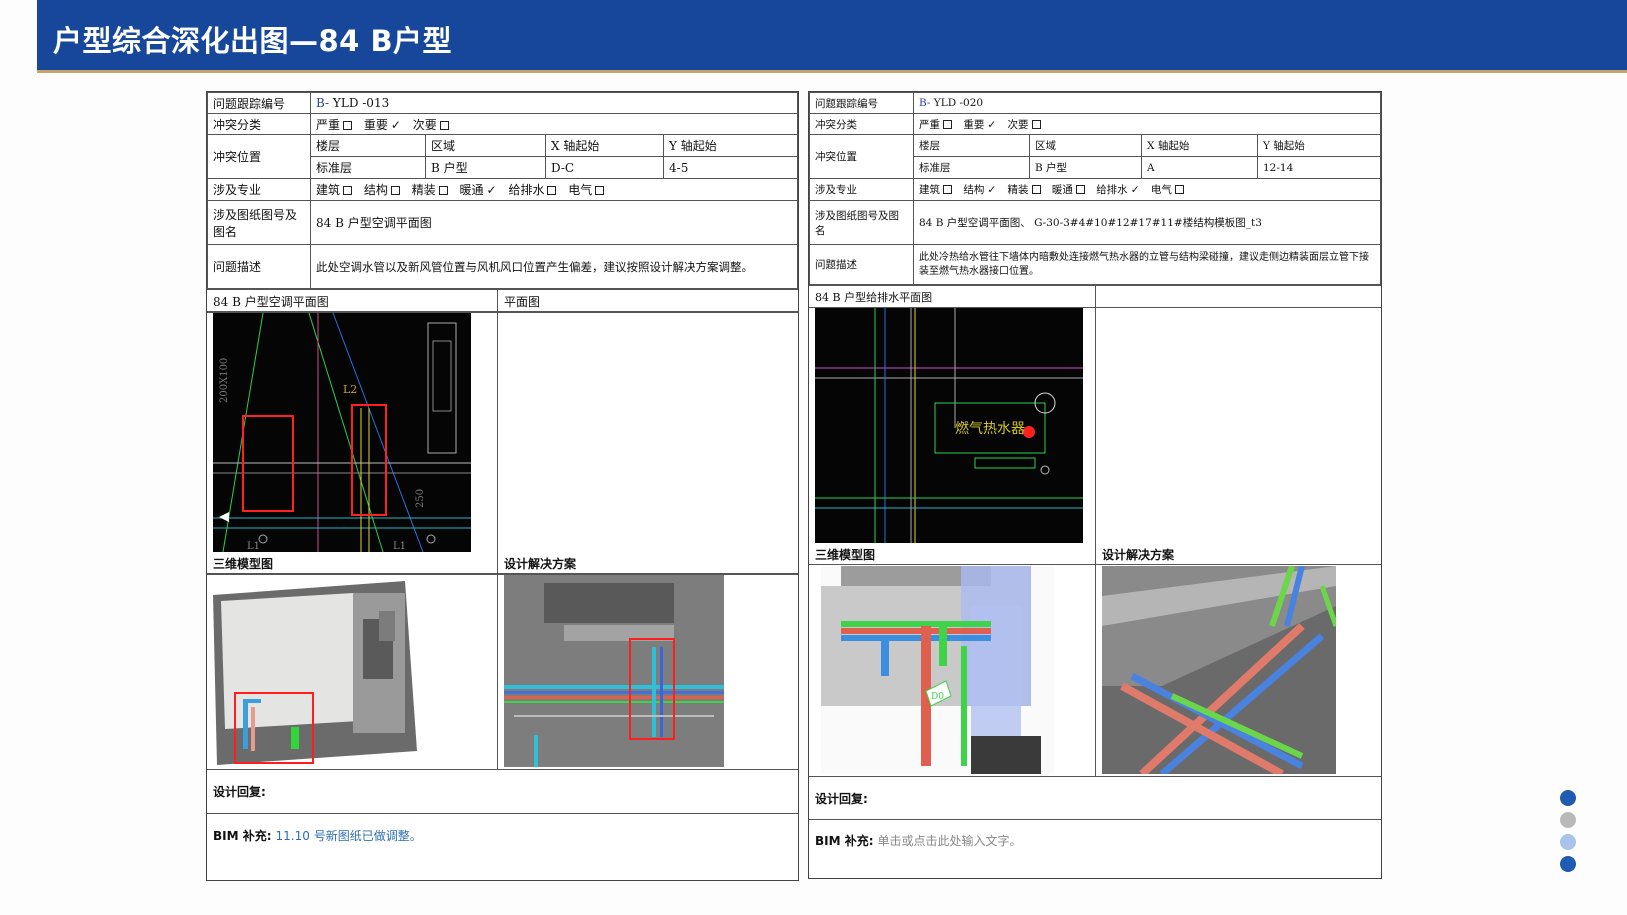 The image size is (1627, 915). Describe the element at coordinates (730, 167) in the screenshot. I see `location-y: 4-5` at that location.